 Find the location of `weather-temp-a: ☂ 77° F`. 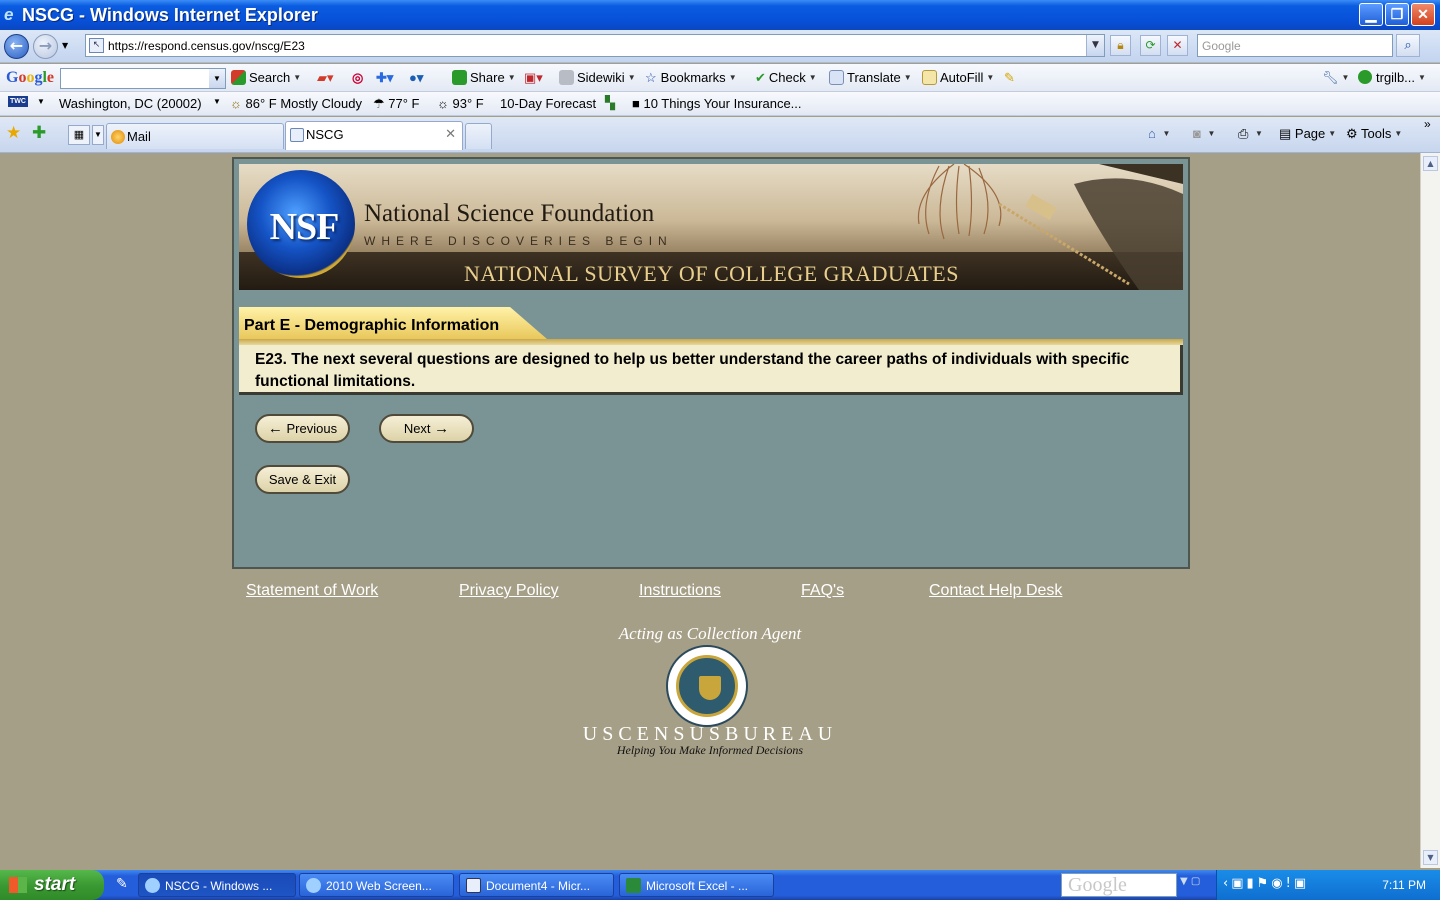

weather-temp-a: ☂ 77° F is located at coordinates (396, 104).